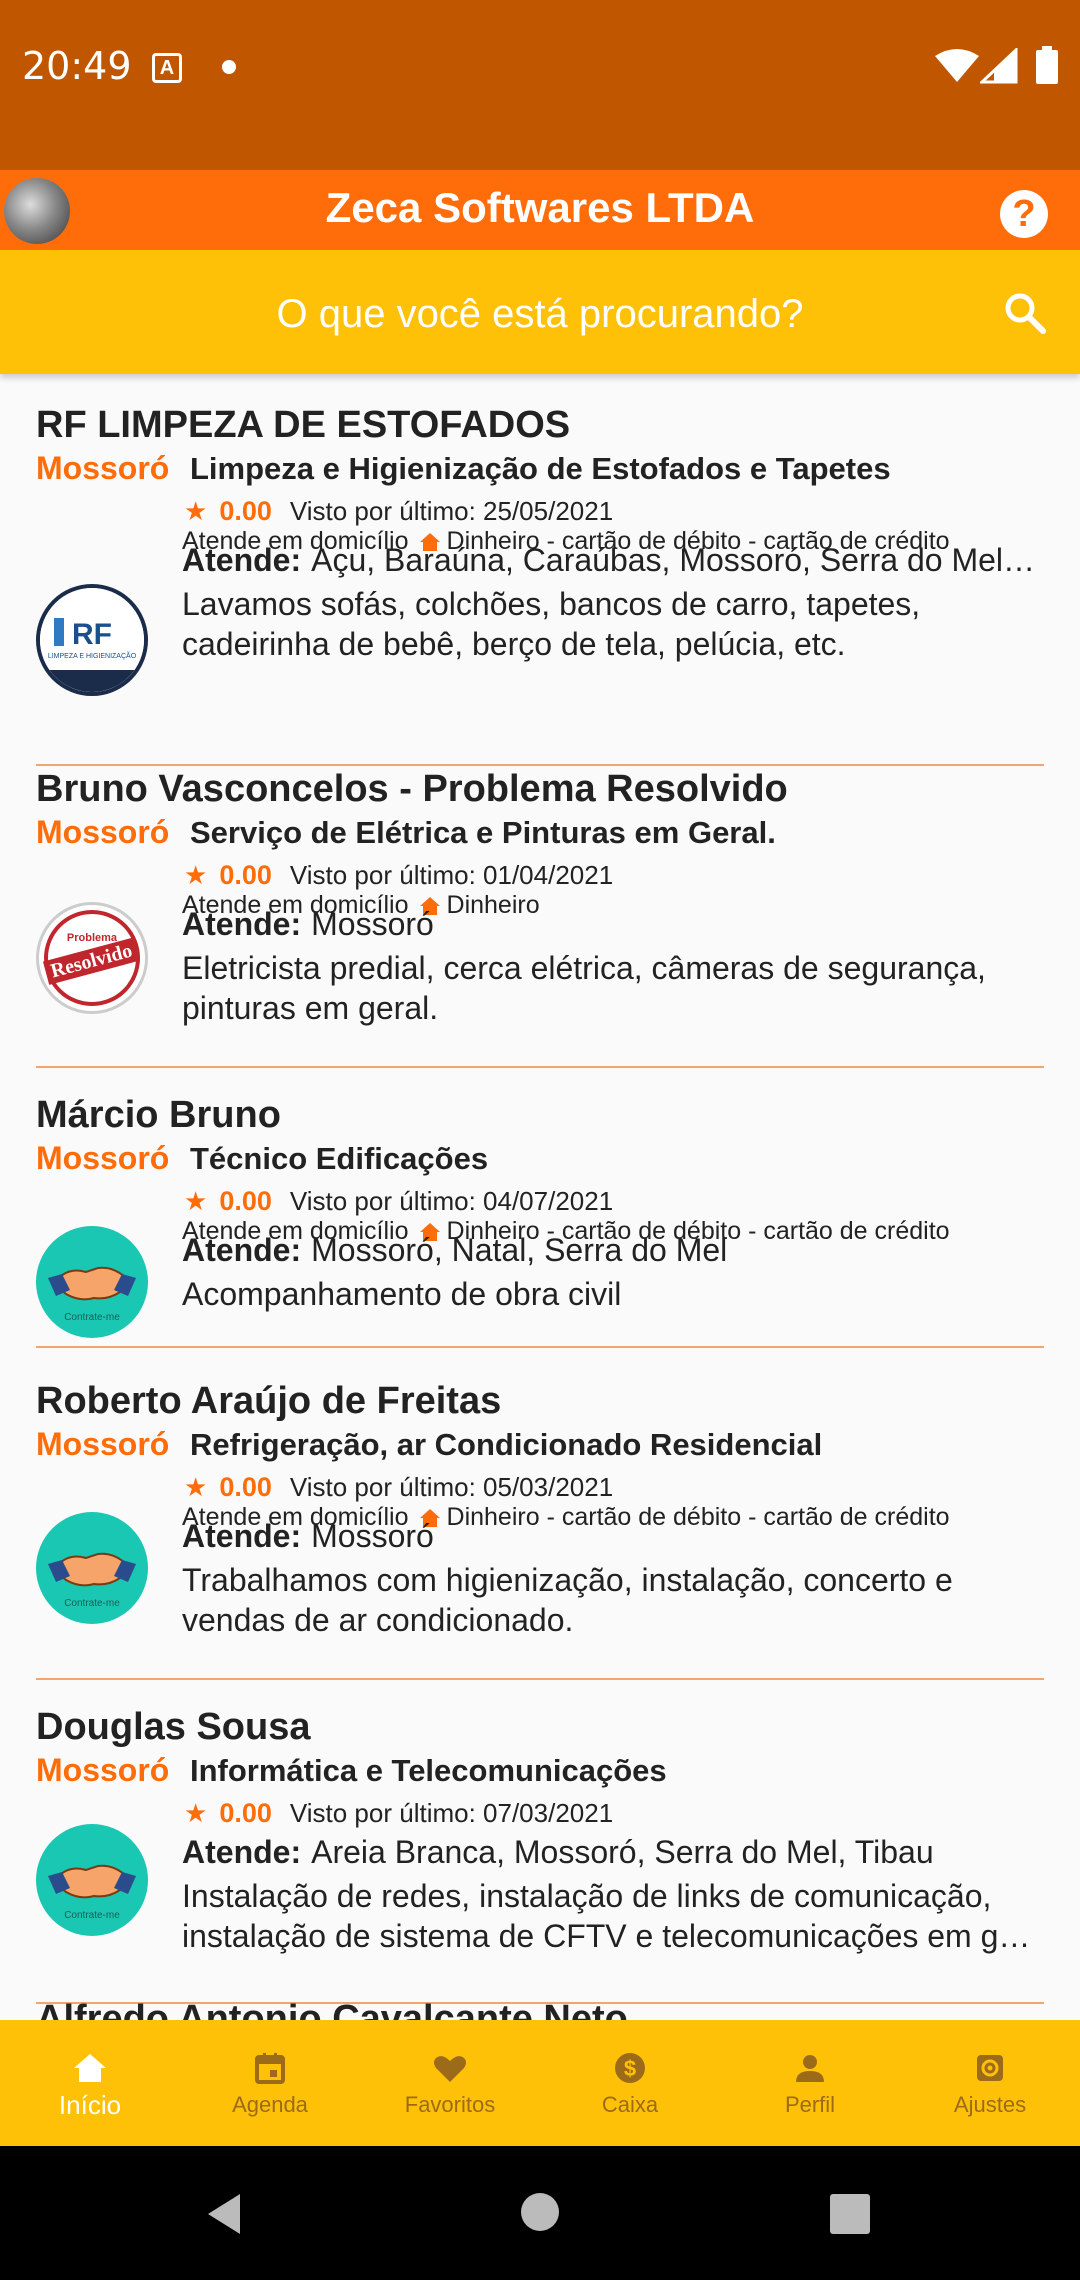  I want to click on rf-logo-icon: RF LIMPEZA E HIGIENIZAÇÃO, so click(92, 640).